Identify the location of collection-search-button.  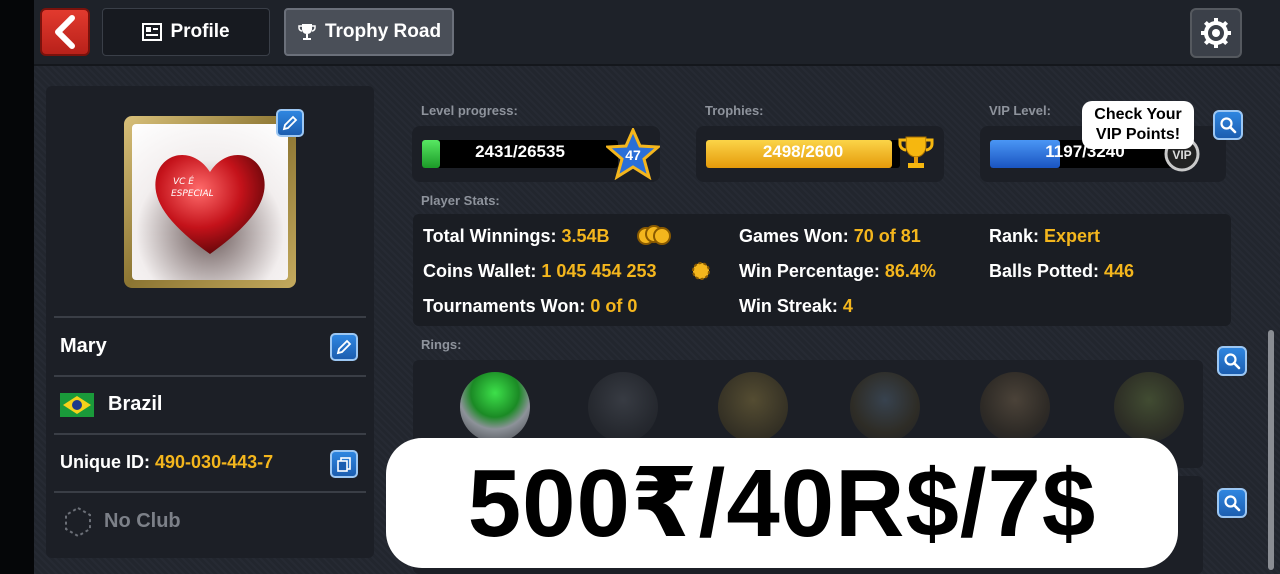
(1232, 503).